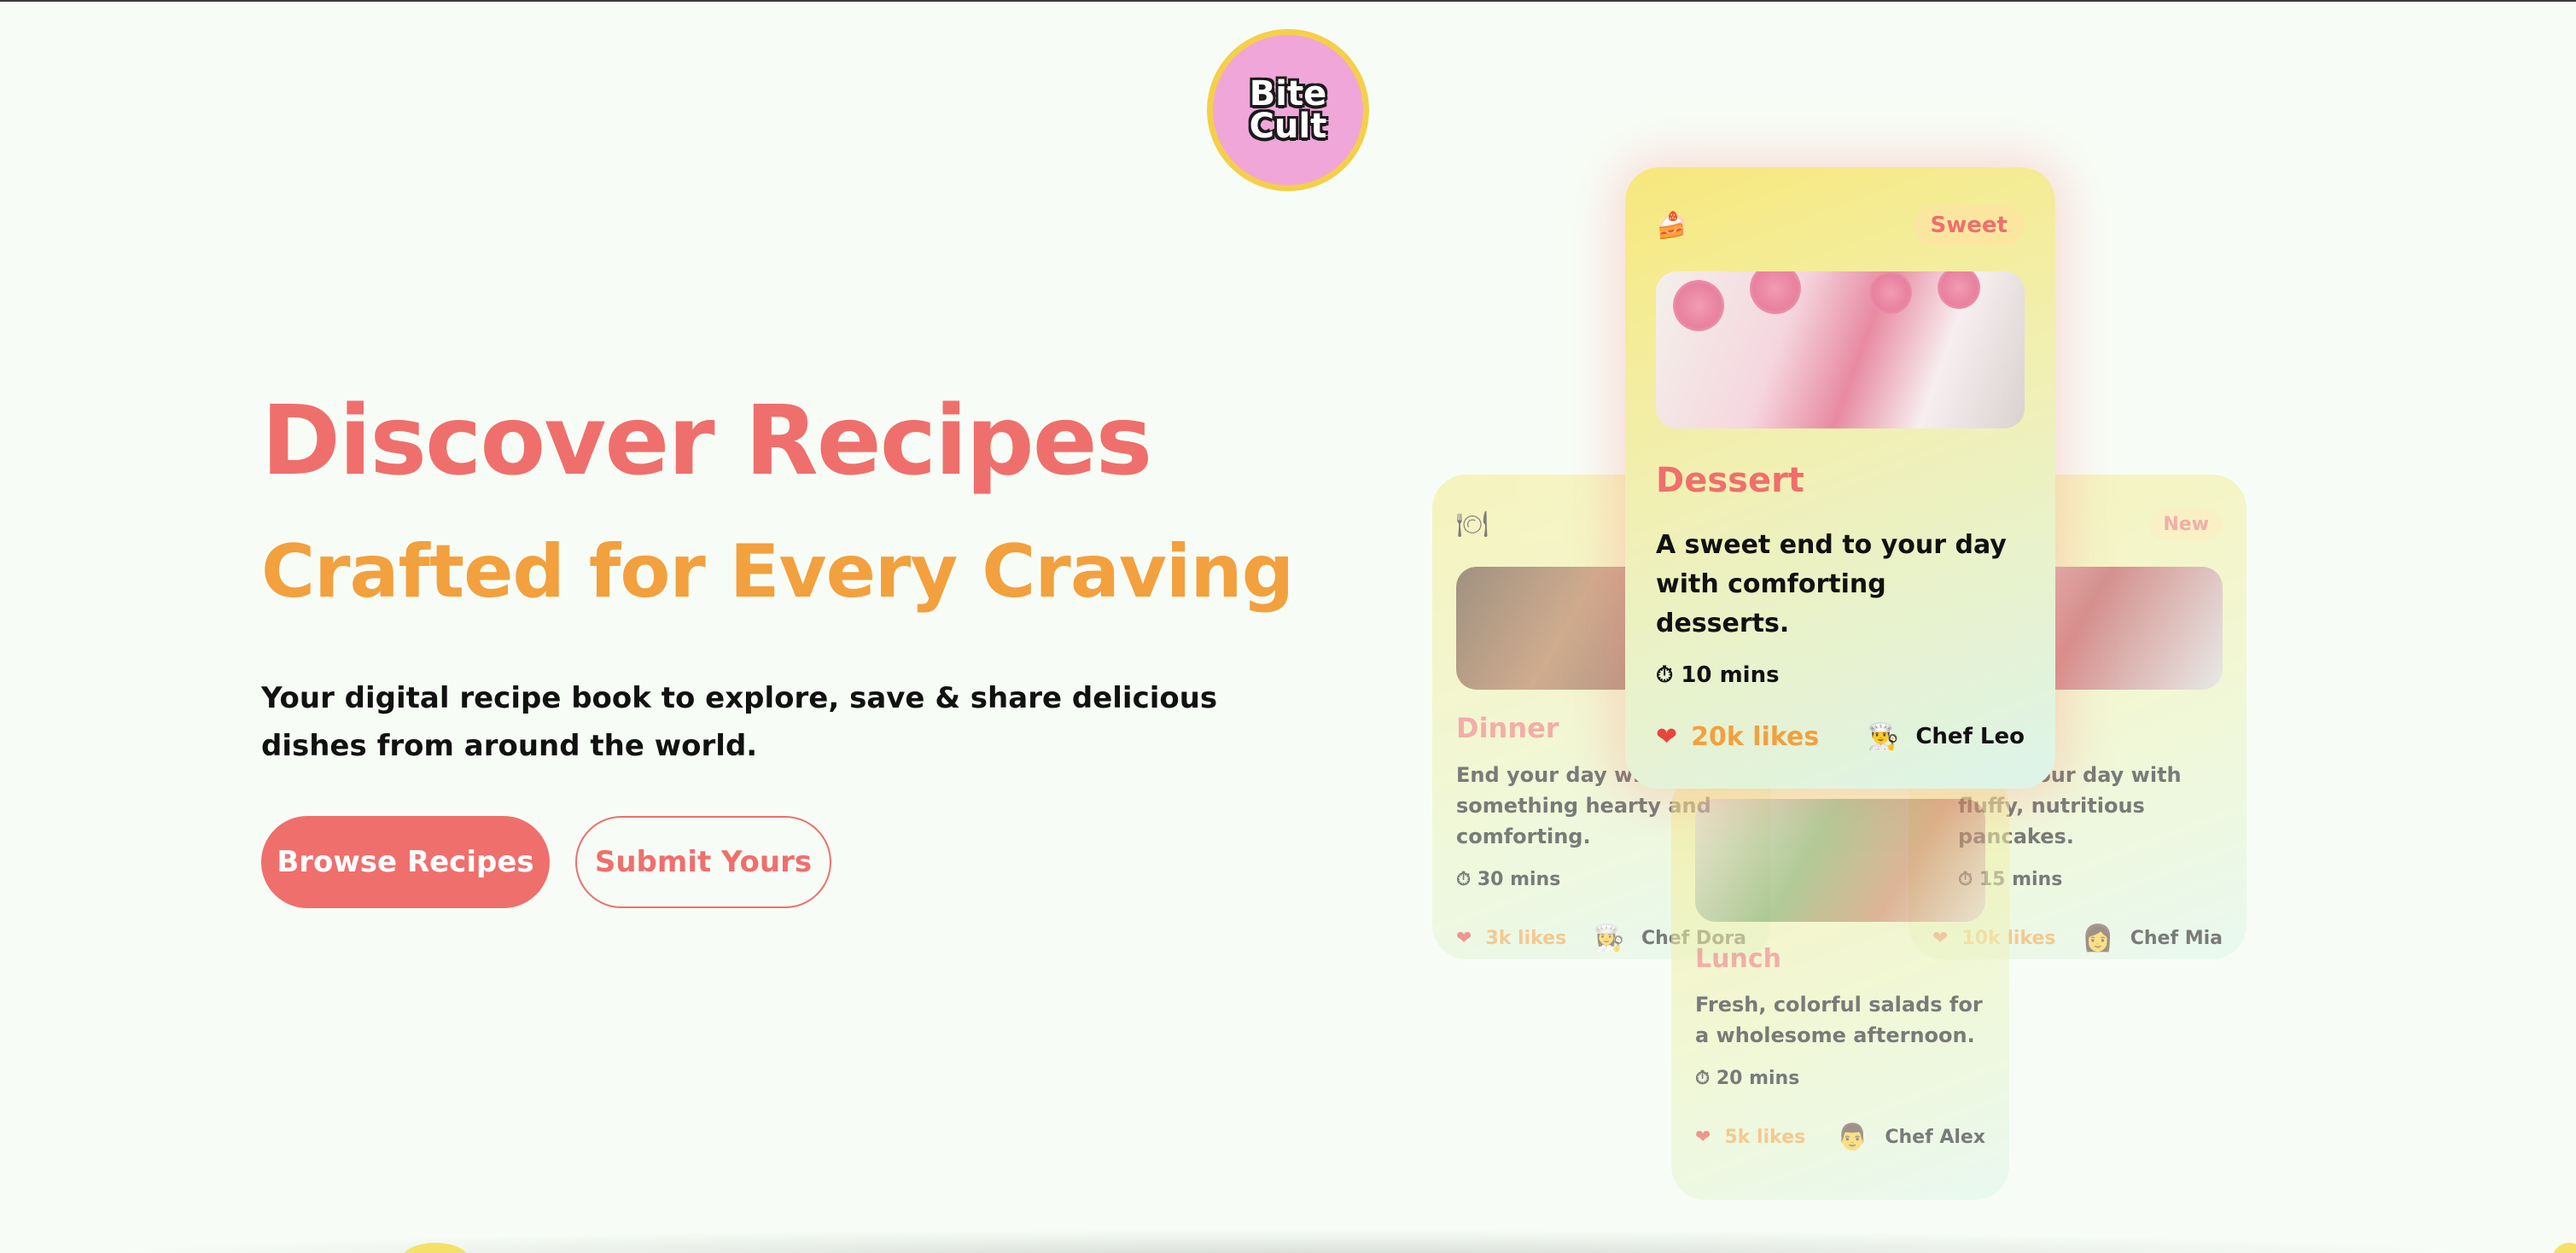  What do you see at coordinates (1755, 736) in the screenshot?
I see `likes-label: 20k likes` at bounding box center [1755, 736].